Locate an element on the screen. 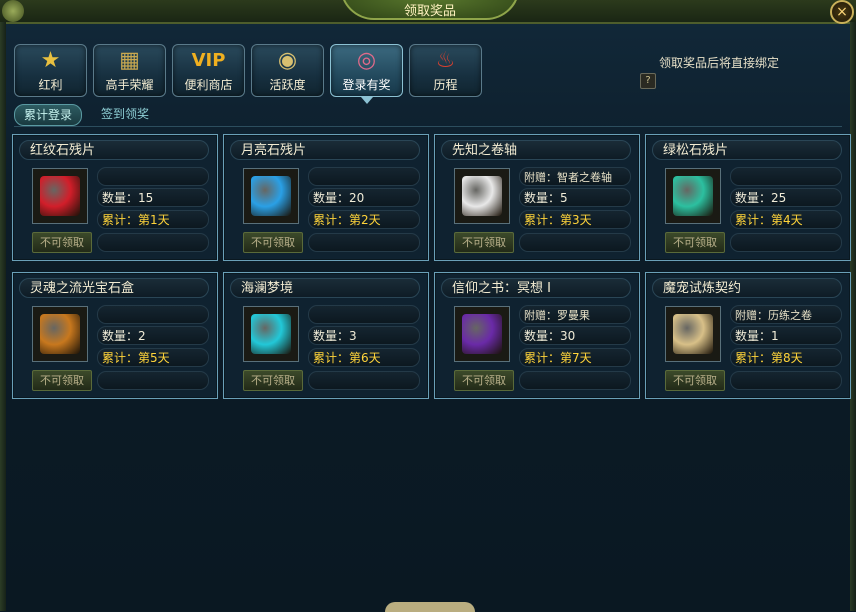 This screenshot has width=856, height=612. quantity-row: 数量：20 is located at coordinates (364, 197).